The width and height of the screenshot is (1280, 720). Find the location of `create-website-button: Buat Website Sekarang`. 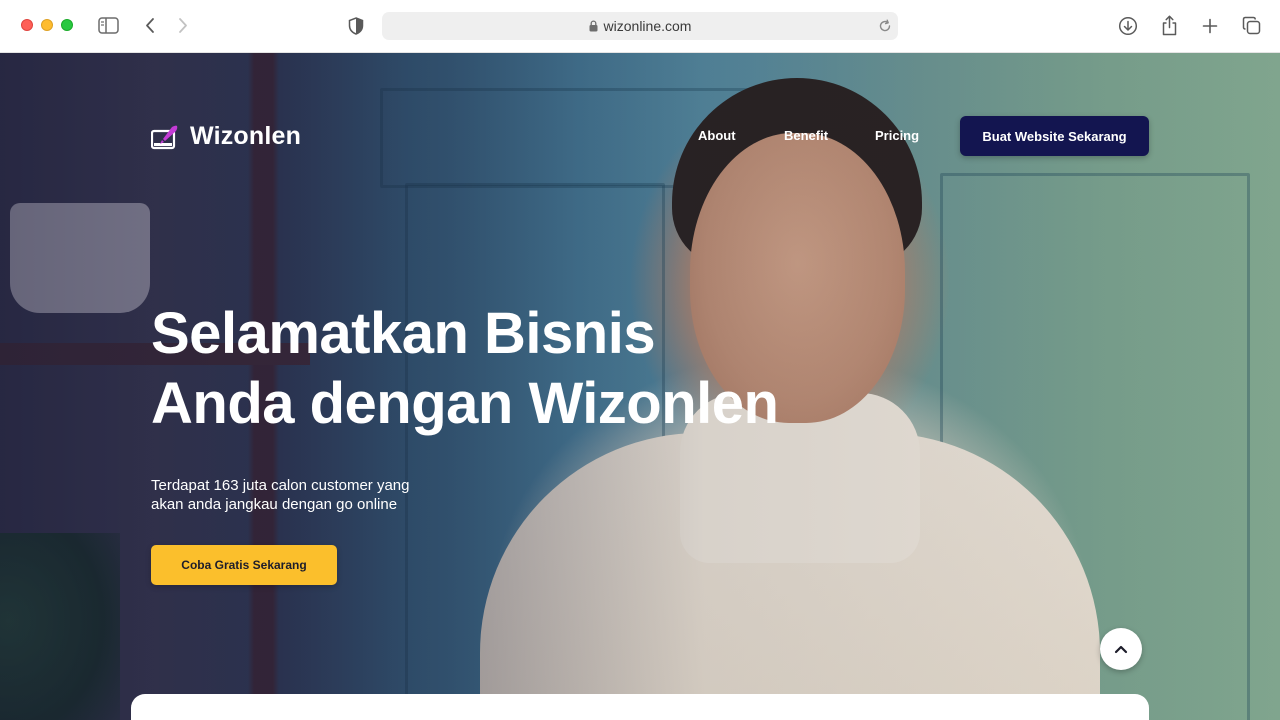

create-website-button: Buat Website Sekarang is located at coordinates (1054, 136).